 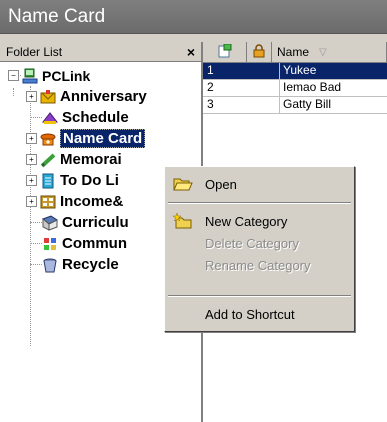 I want to click on column-header-number, so click(x=225, y=52).